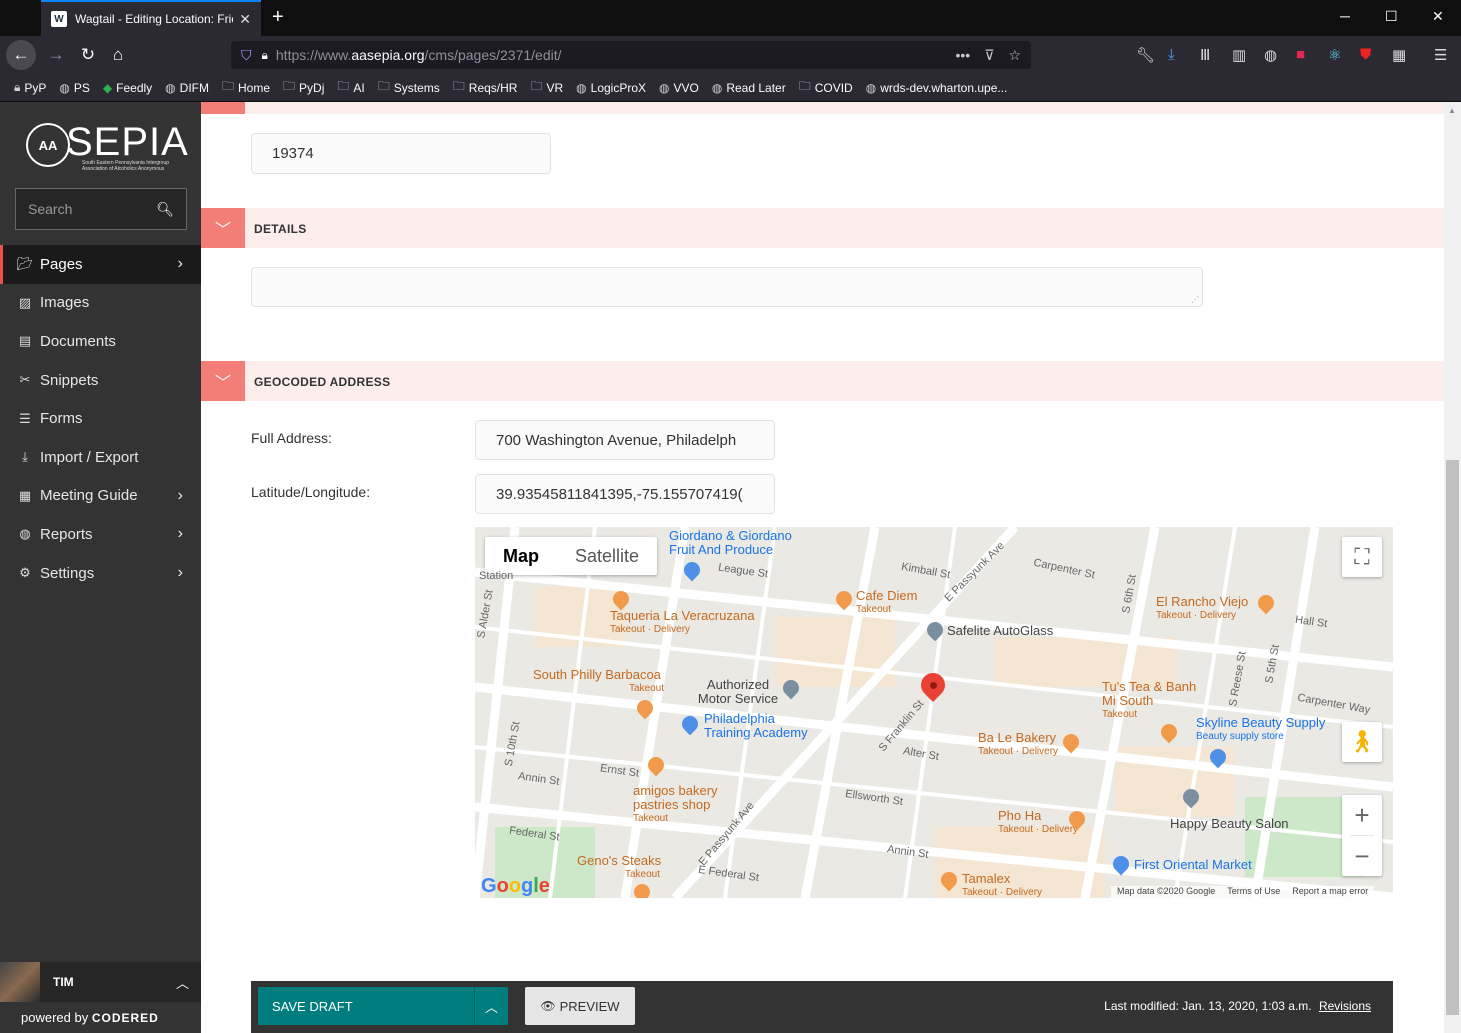 The width and height of the screenshot is (1461, 1033). Describe the element at coordinates (223, 228) in the screenshot. I see `details-toggle-button: ﹀` at that location.